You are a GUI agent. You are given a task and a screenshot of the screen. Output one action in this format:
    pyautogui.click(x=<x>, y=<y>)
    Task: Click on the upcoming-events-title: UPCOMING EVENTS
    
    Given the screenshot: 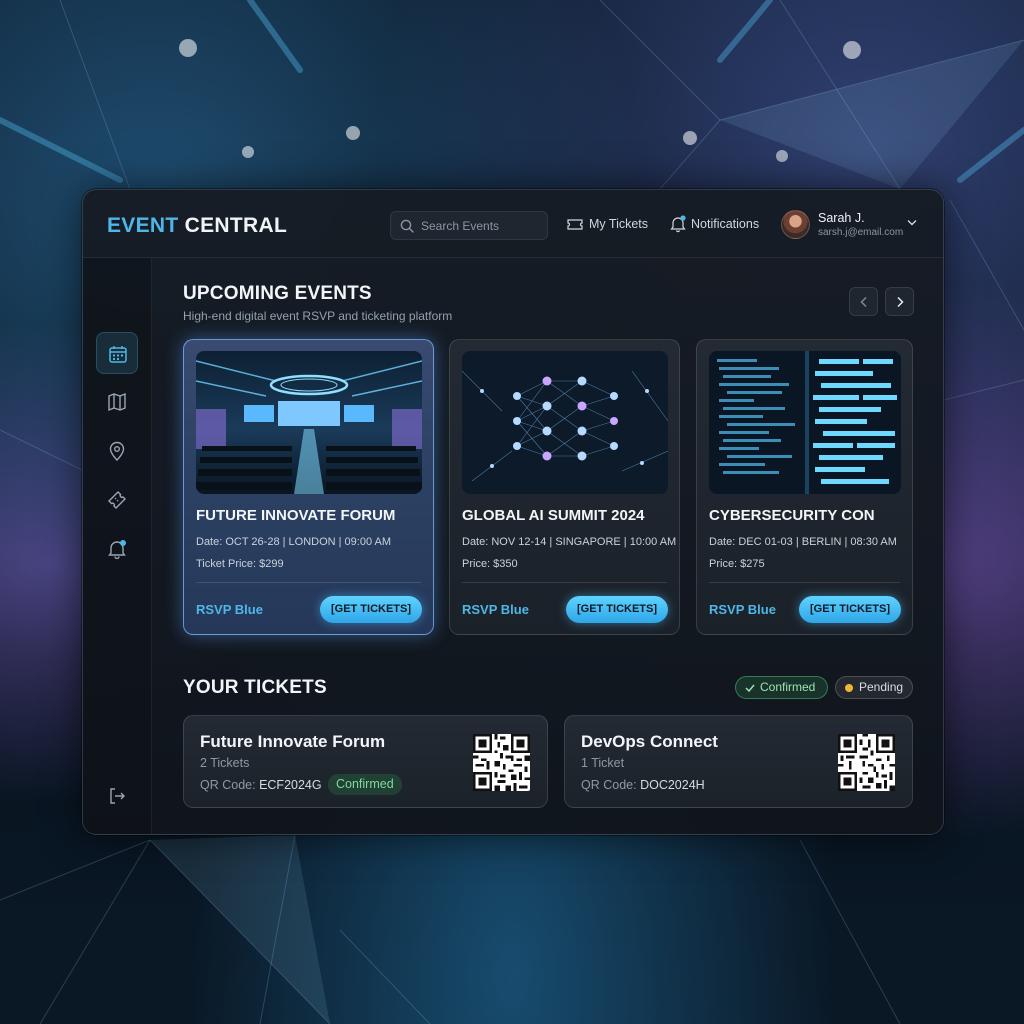 What is the action you would take?
    pyautogui.click(x=277, y=293)
    